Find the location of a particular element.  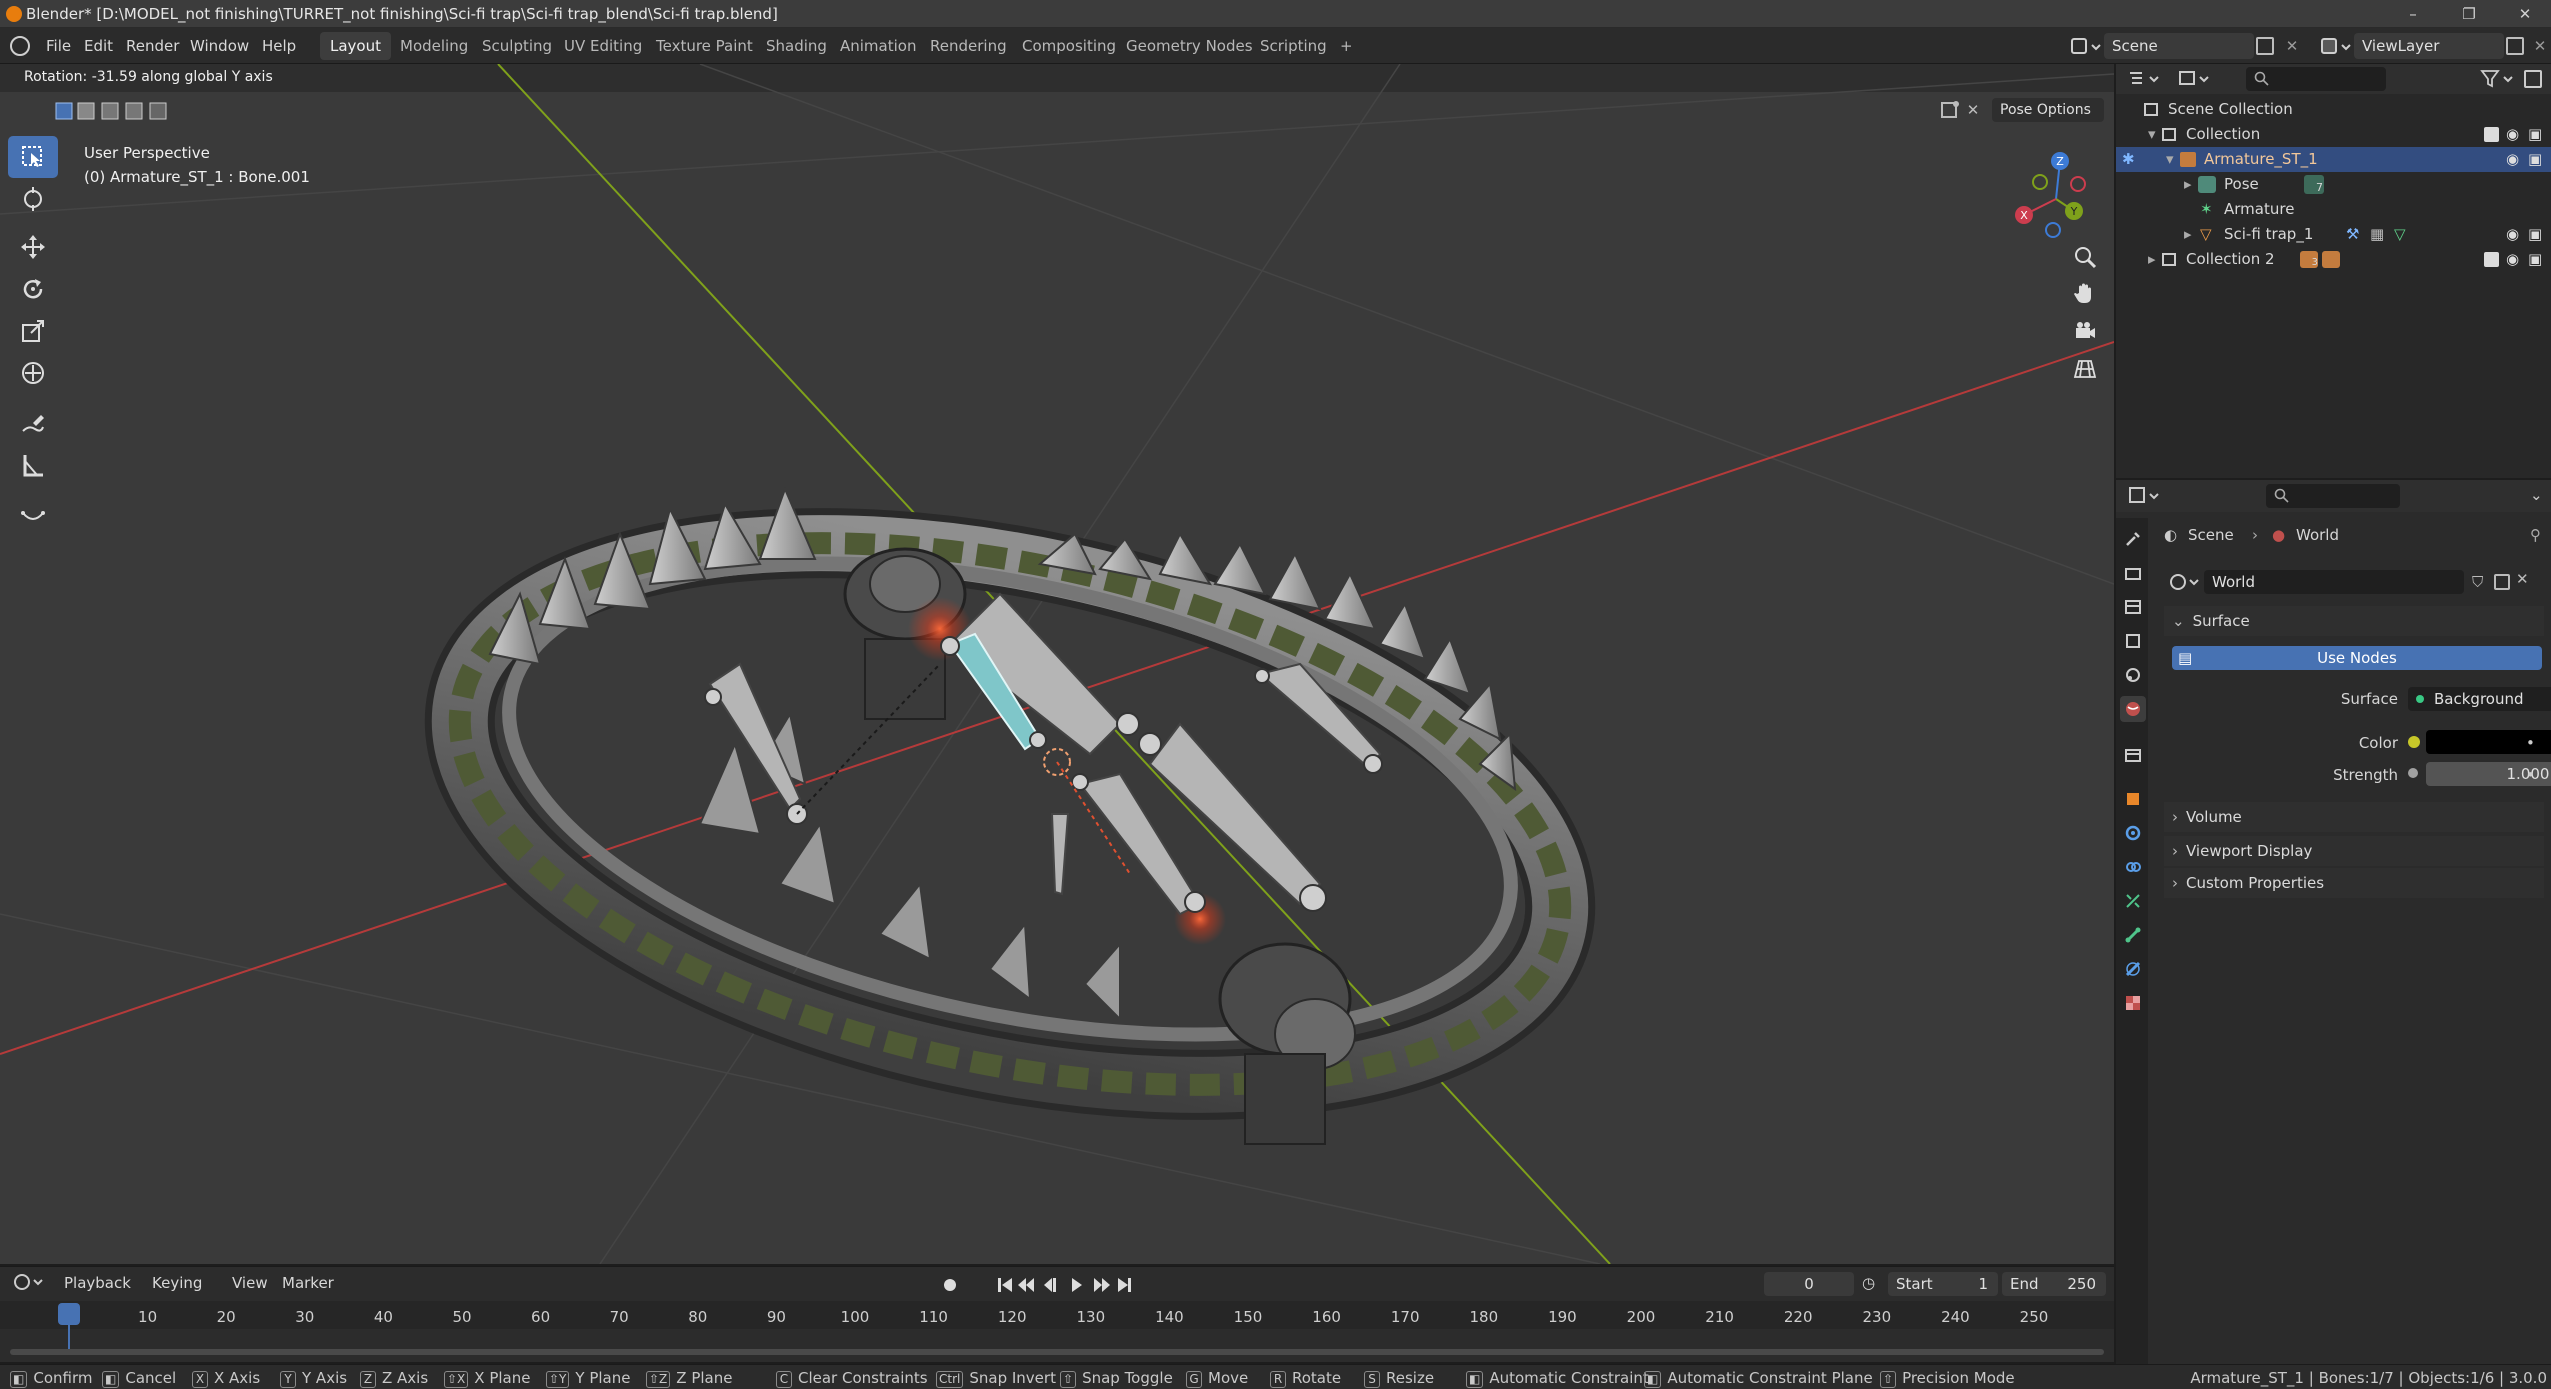

menu-marker: Marker is located at coordinates (308, 1283).